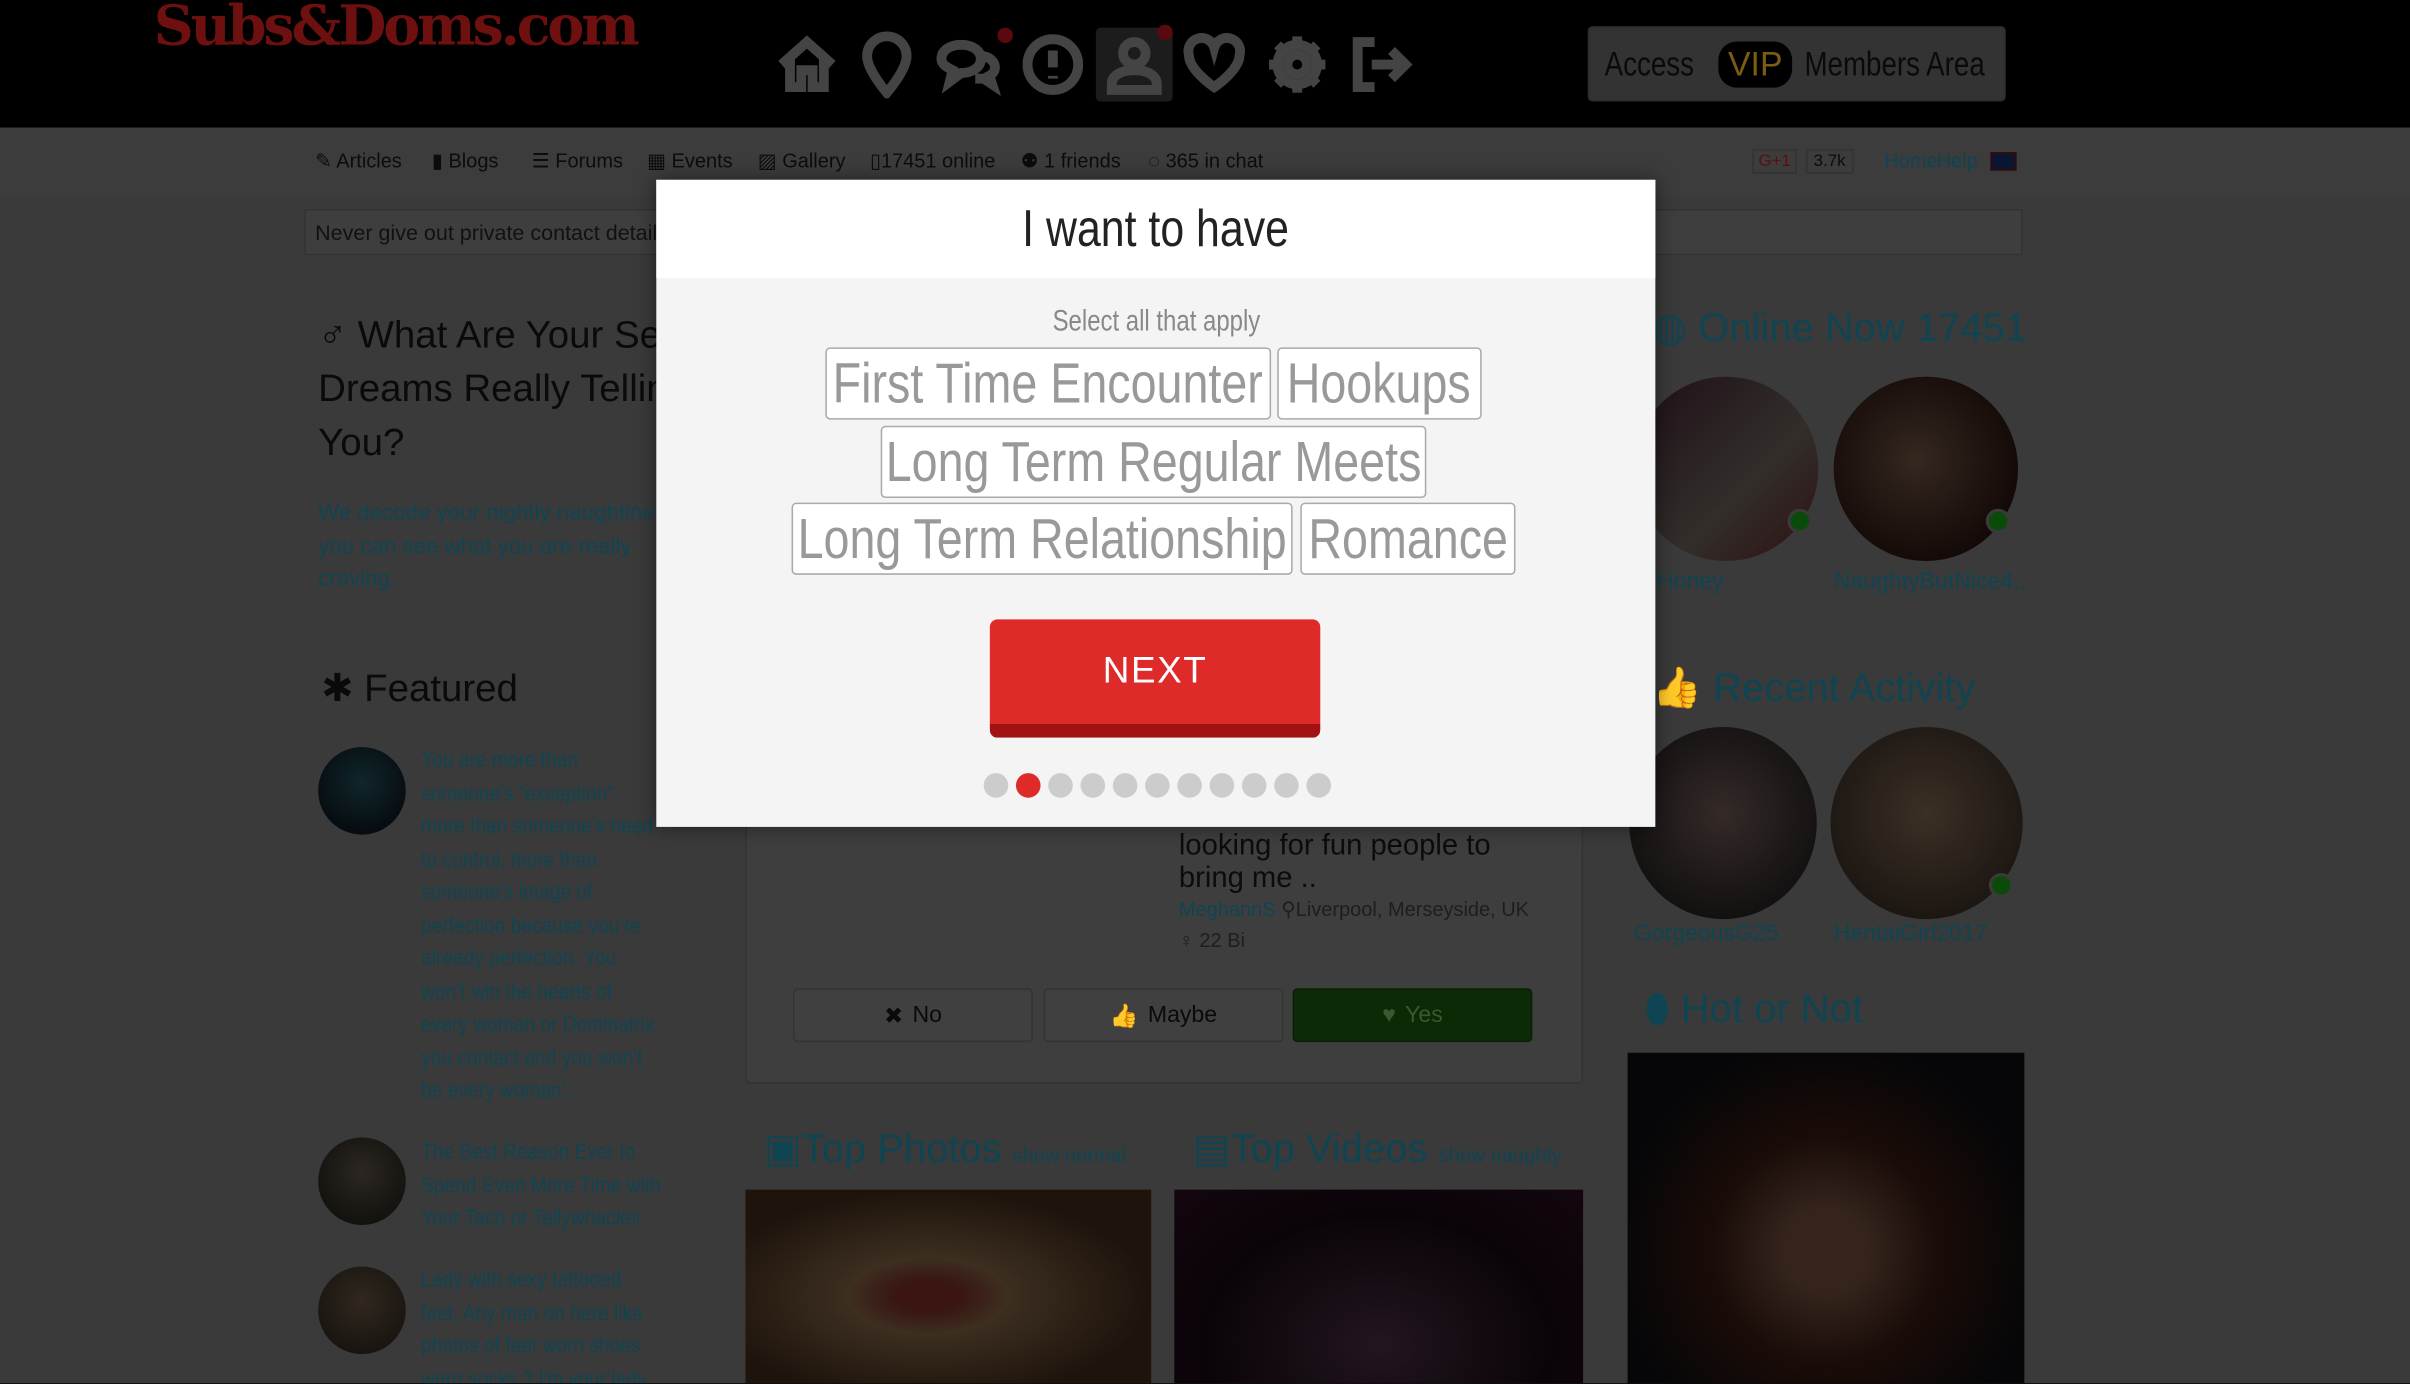 Image resolution: width=2410 pixels, height=1384 pixels. Describe the element at coordinates (1957, 160) in the screenshot. I see `nav-help: Help` at that location.